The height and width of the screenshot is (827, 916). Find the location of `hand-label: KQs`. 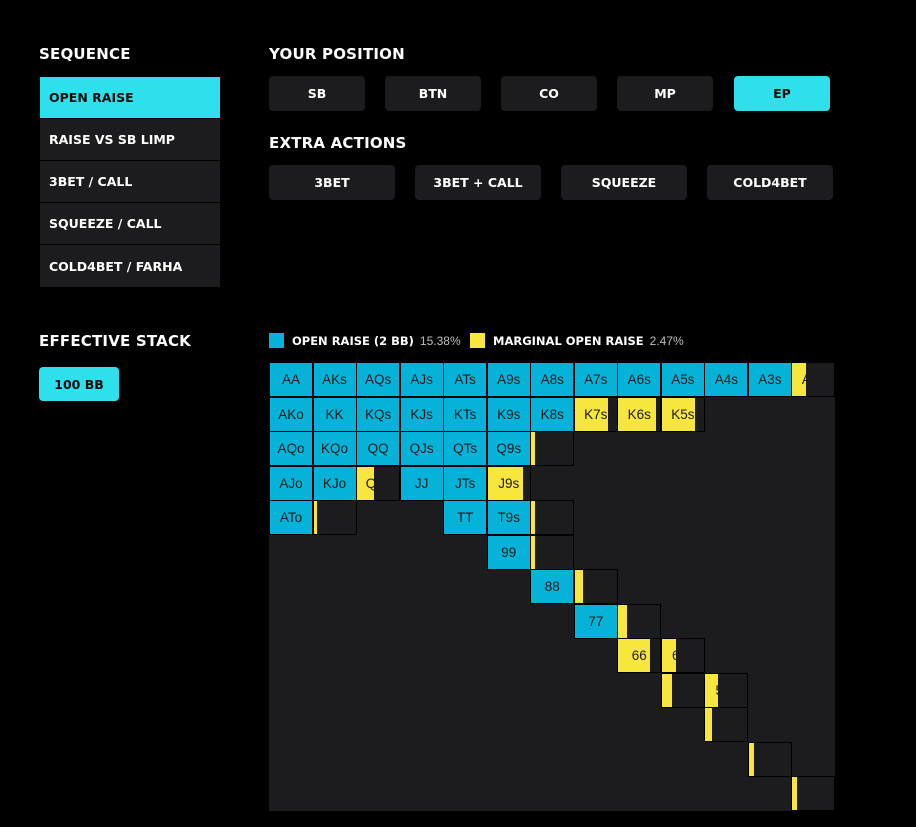

hand-label: KQs is located at coordinates (378, 414).